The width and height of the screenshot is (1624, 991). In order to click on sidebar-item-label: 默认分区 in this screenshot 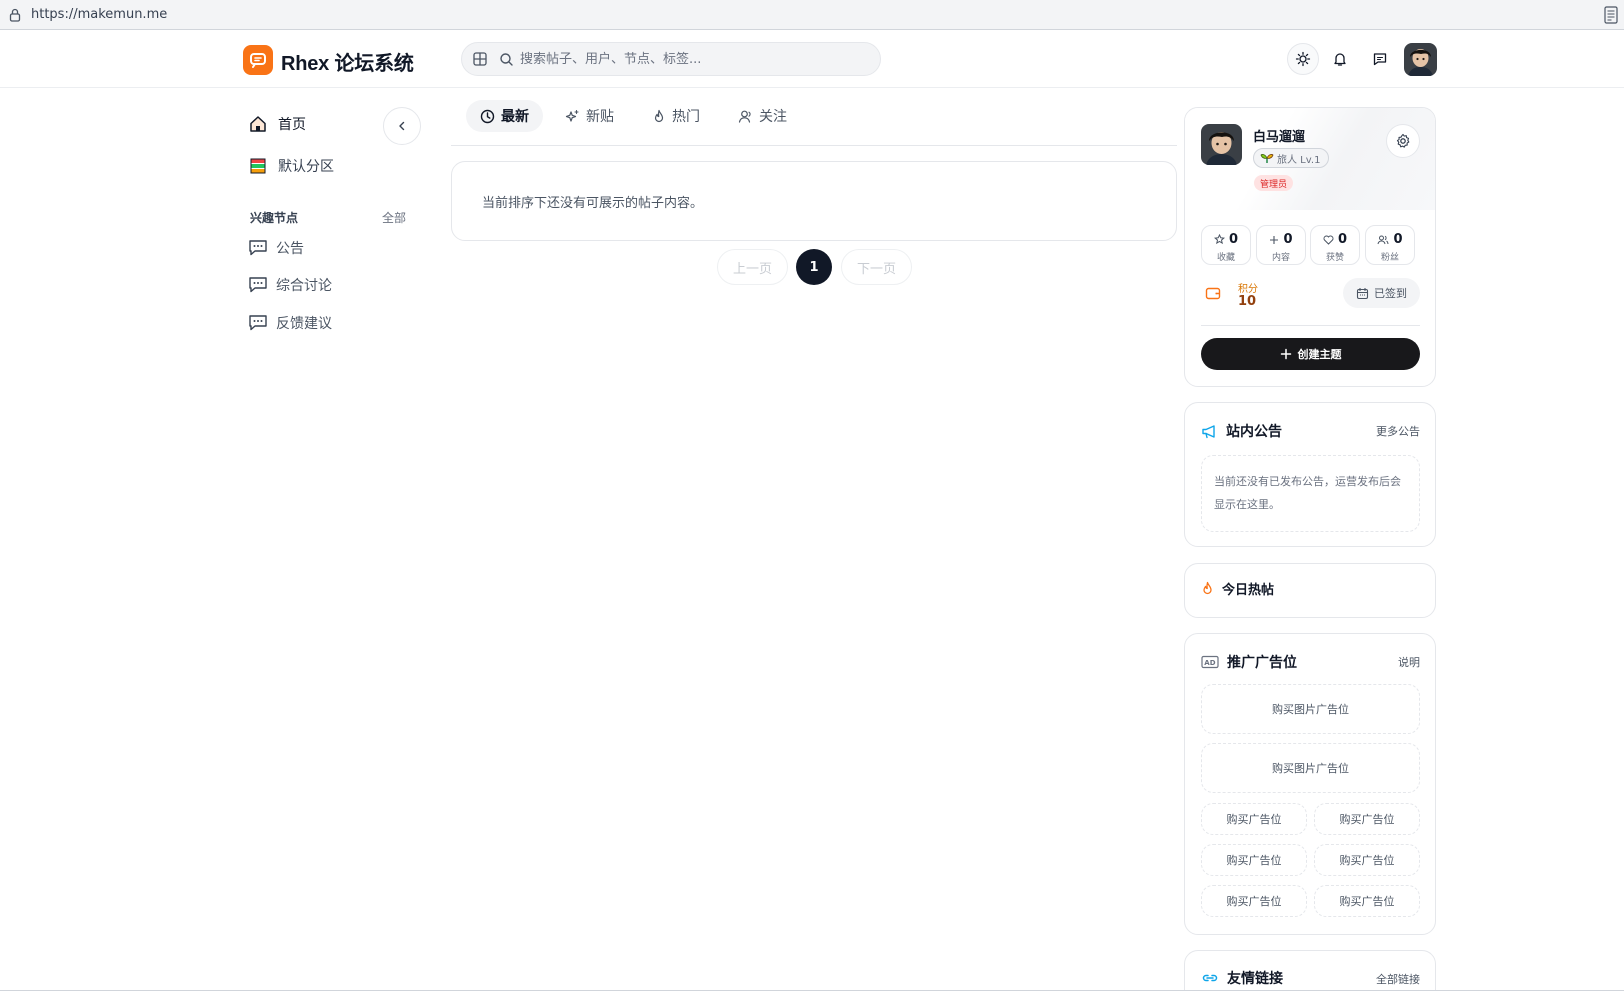, I will do `click(306, 167)`.